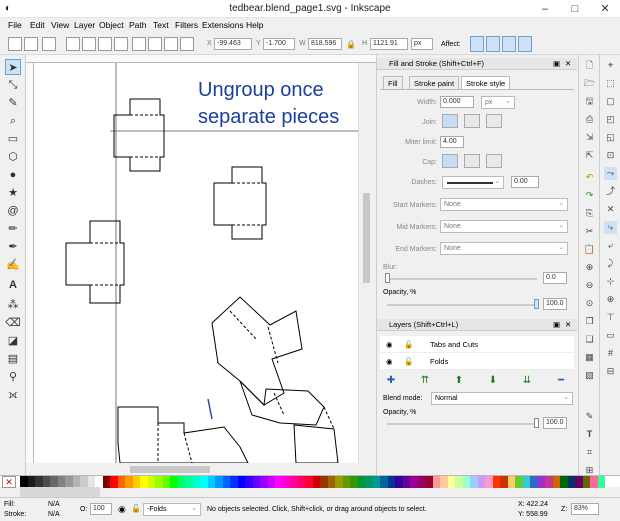 The height and width of the screenshot is (521, 620). I want to click on no-paint-icon: ✕, so click(9, 482).